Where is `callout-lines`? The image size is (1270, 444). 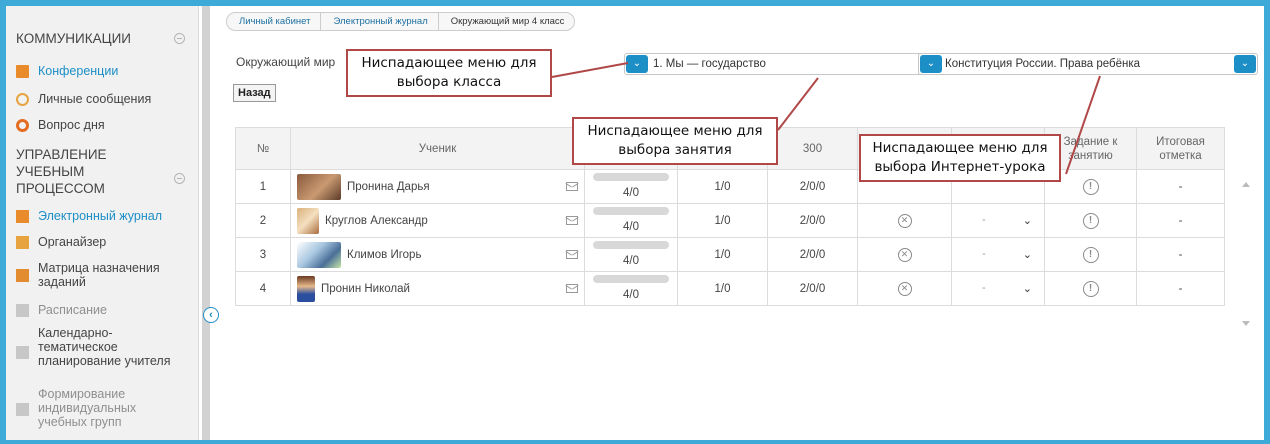
callout-lines is located at coordinates (826, 118).